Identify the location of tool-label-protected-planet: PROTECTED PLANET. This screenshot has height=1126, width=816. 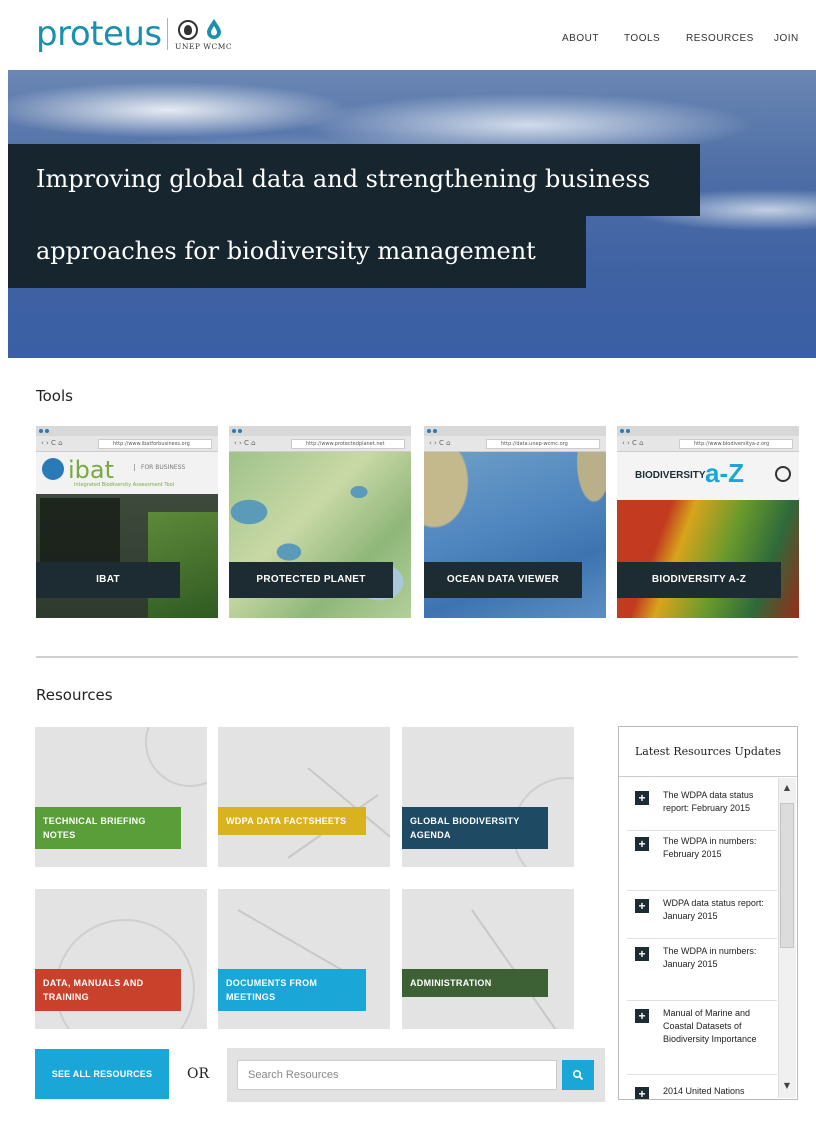
(311, 580).